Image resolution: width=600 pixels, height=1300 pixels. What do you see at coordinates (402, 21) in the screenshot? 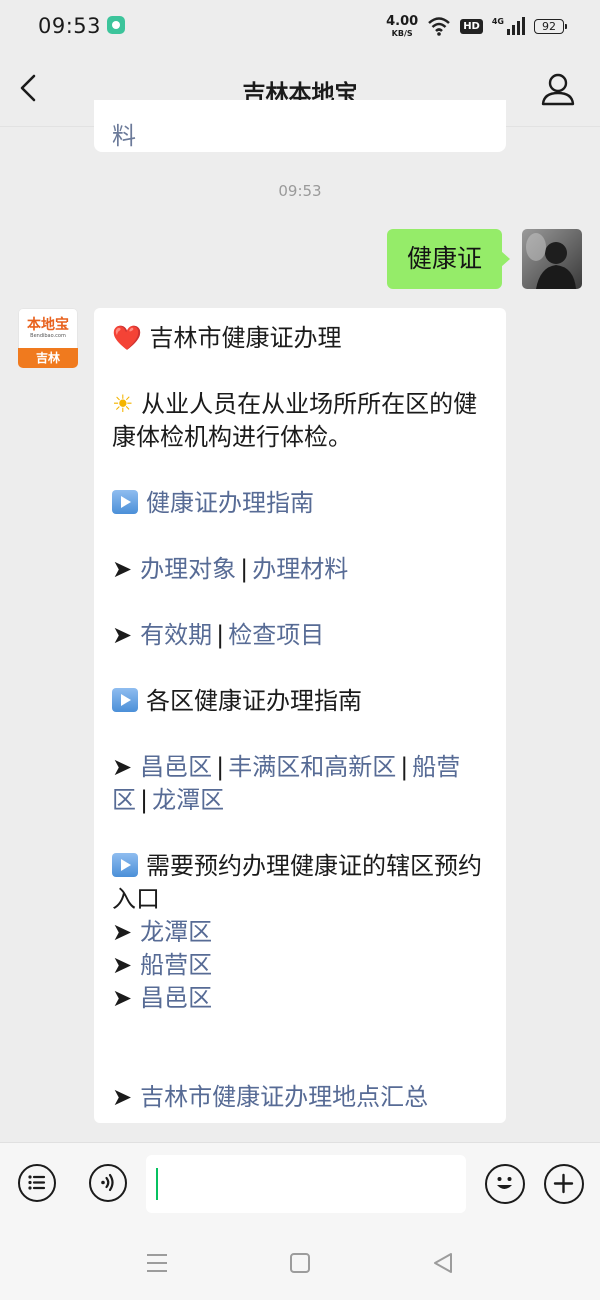
I see `network-speed-value: 4.00` at bounding box center [402, 21].